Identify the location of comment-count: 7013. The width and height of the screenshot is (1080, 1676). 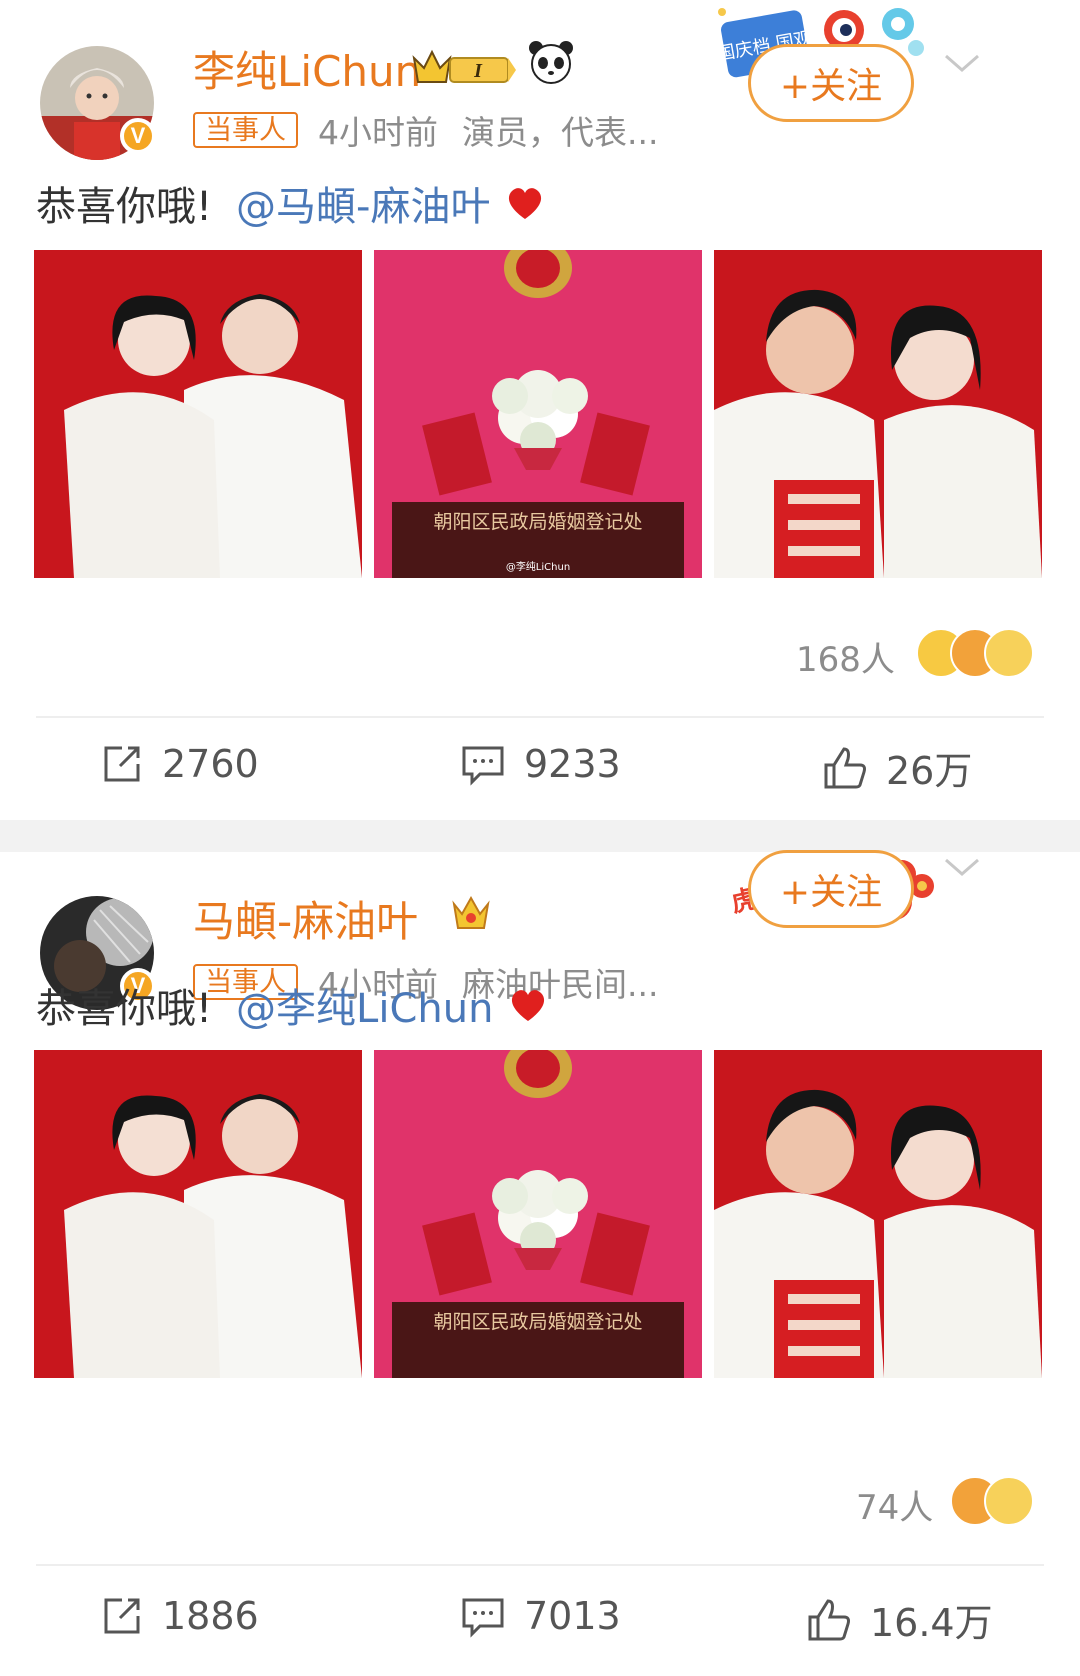
(572, 1616).